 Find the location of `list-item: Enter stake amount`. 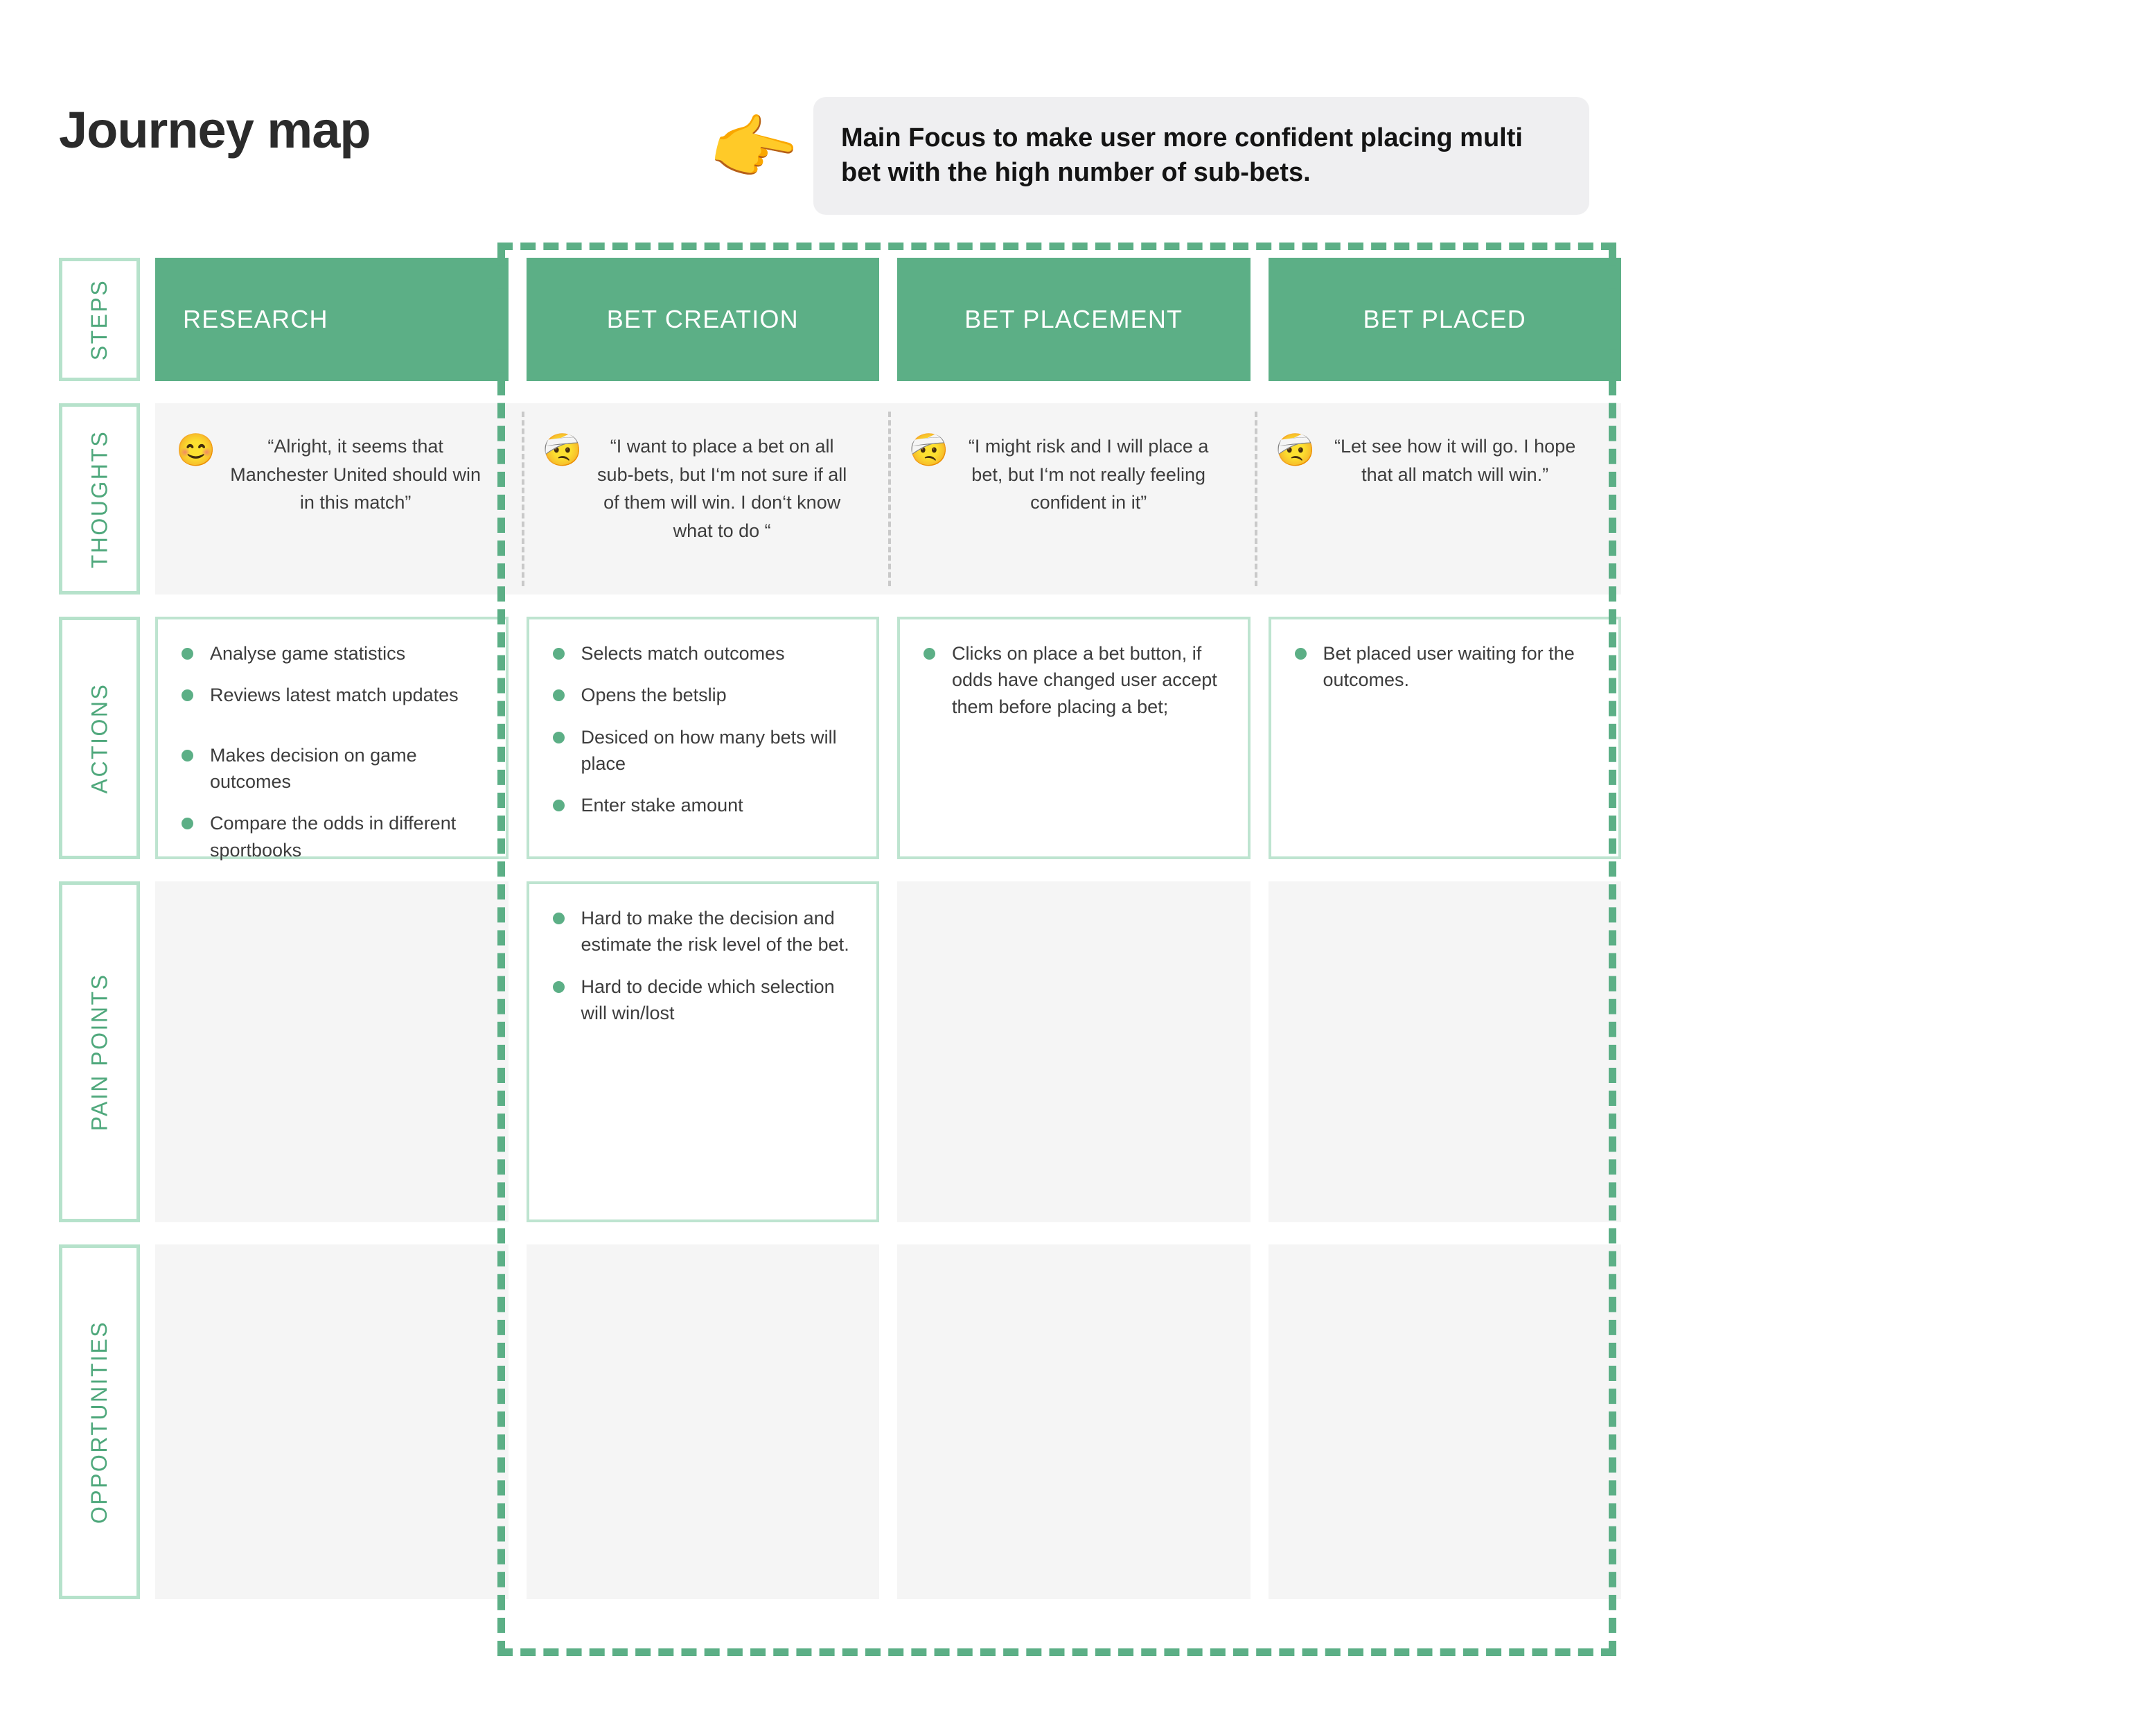

list-item: Enter stake amount is located at coordinates (703, 805).